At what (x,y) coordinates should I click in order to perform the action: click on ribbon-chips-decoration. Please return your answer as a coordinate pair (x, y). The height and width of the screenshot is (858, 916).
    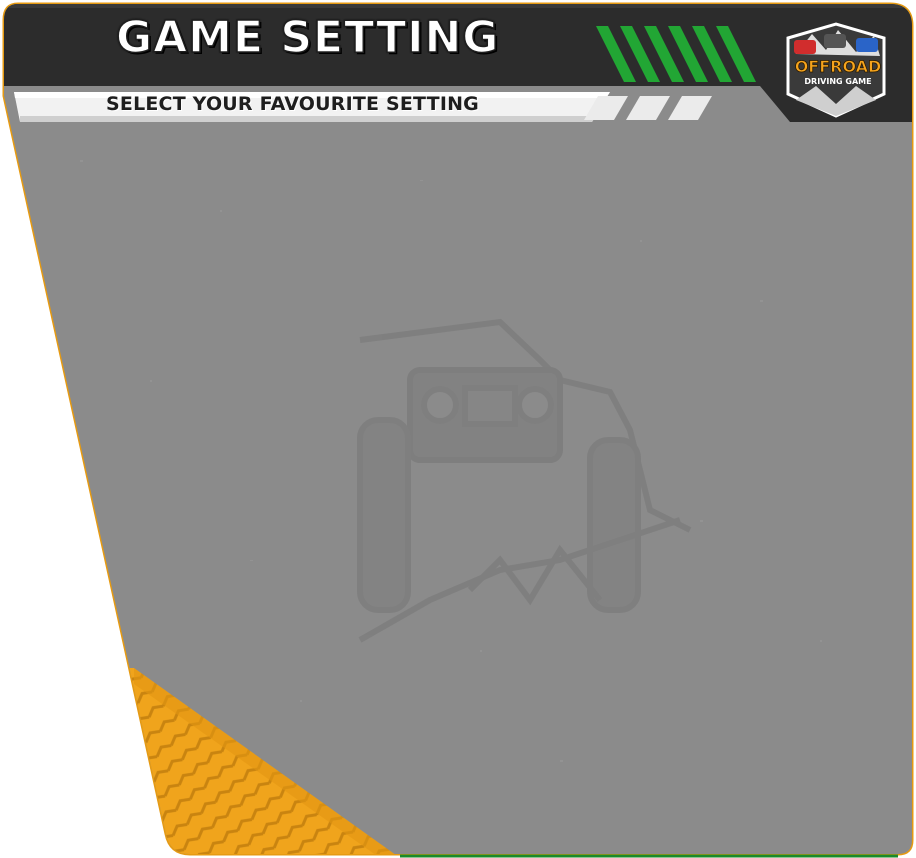
    Looking at the image, I should click on (648, 108).